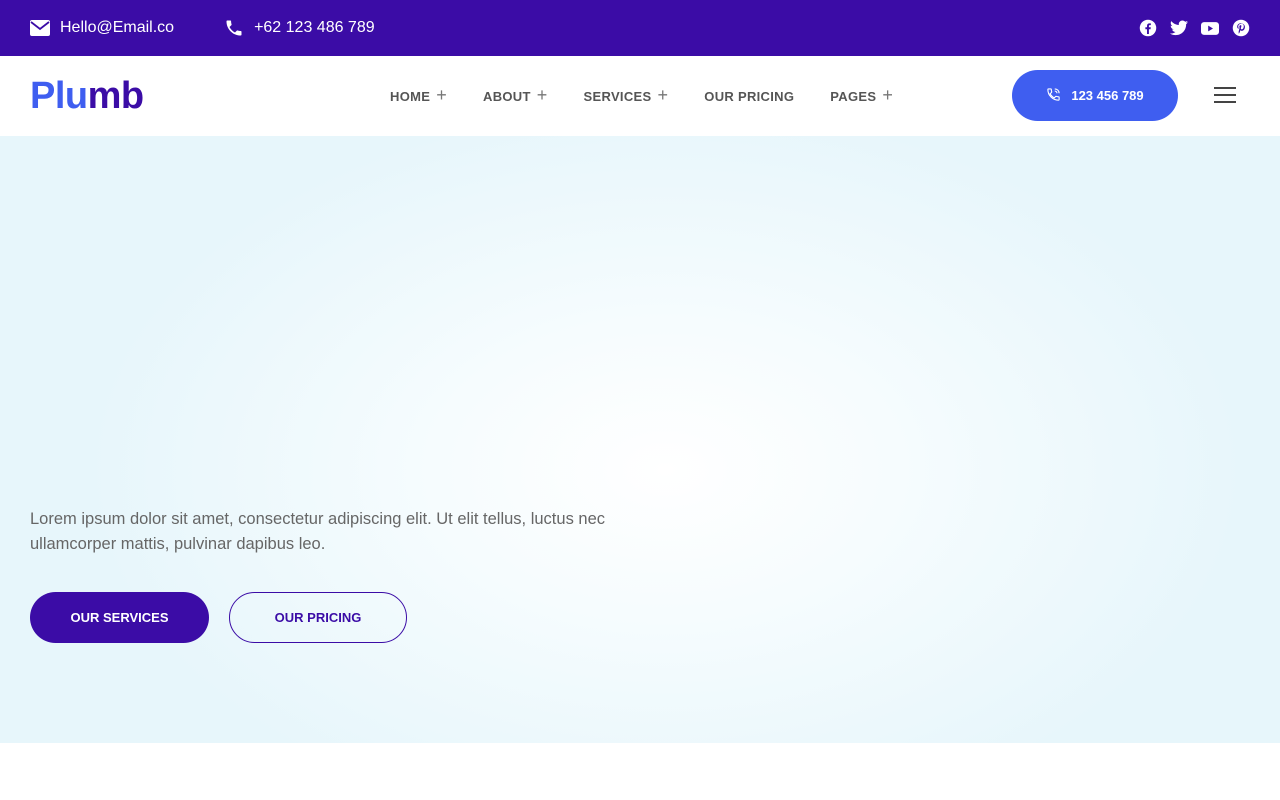  I want to click on nav-item-home: HOME +, so click(419, 95).